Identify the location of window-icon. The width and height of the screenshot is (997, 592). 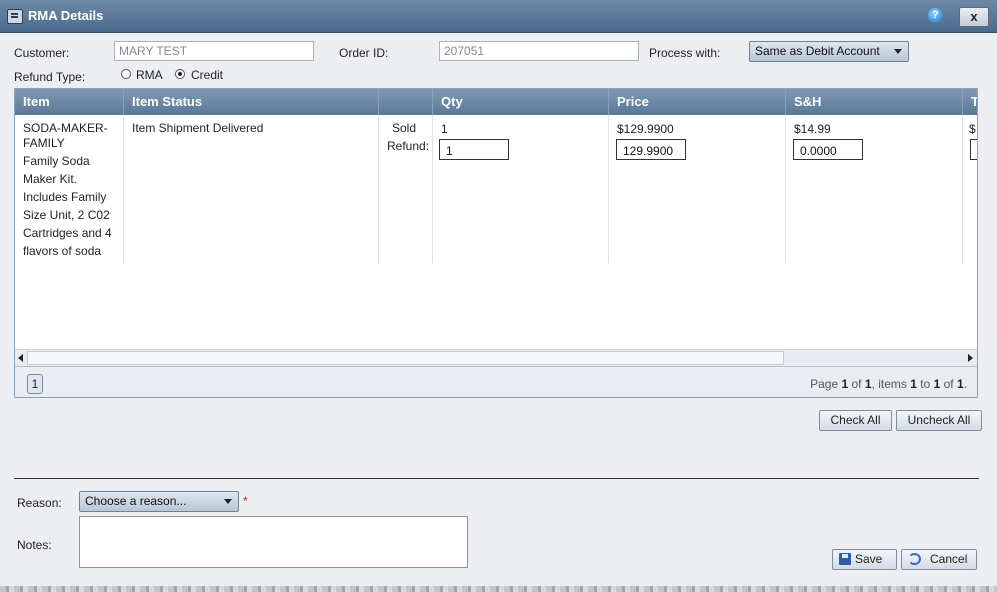
(15, 16).